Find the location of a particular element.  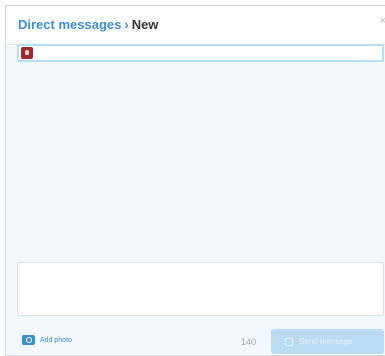

dialog-footer: Add photo 140 Send message is located at coordinates (195, 337).